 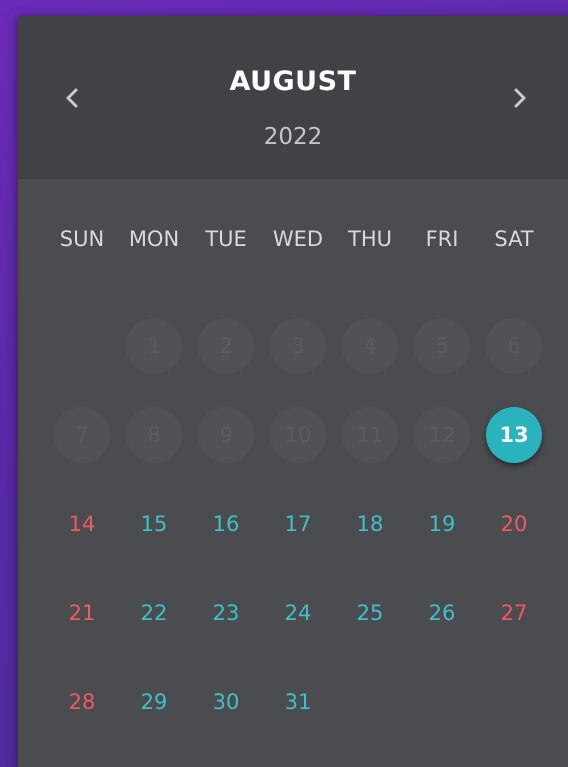 I want to click on day-cell: 20, so click(x=514, y=523).